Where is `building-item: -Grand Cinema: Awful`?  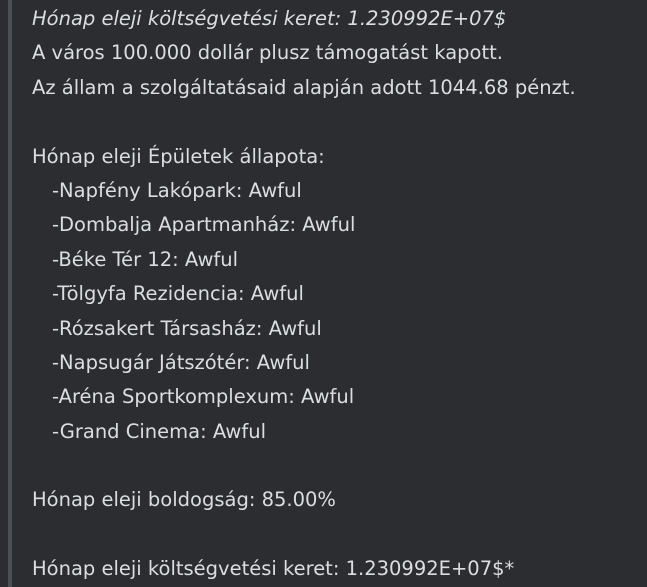 building-item: -Grand Cinema: Awful is located at coordinates (159, 431).